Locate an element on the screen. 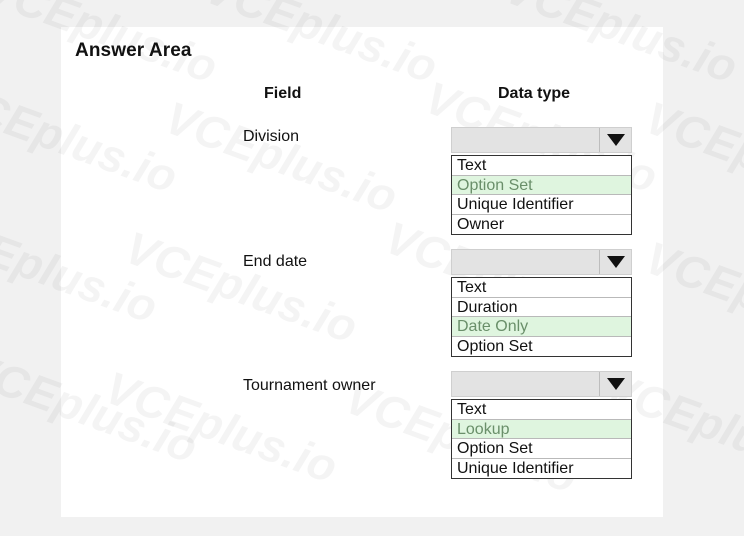 This screenshot has height=536, width=744. data-type-dropdown-end-date: Text Duration Date Only Option Set is located at coordinates (541, 303).